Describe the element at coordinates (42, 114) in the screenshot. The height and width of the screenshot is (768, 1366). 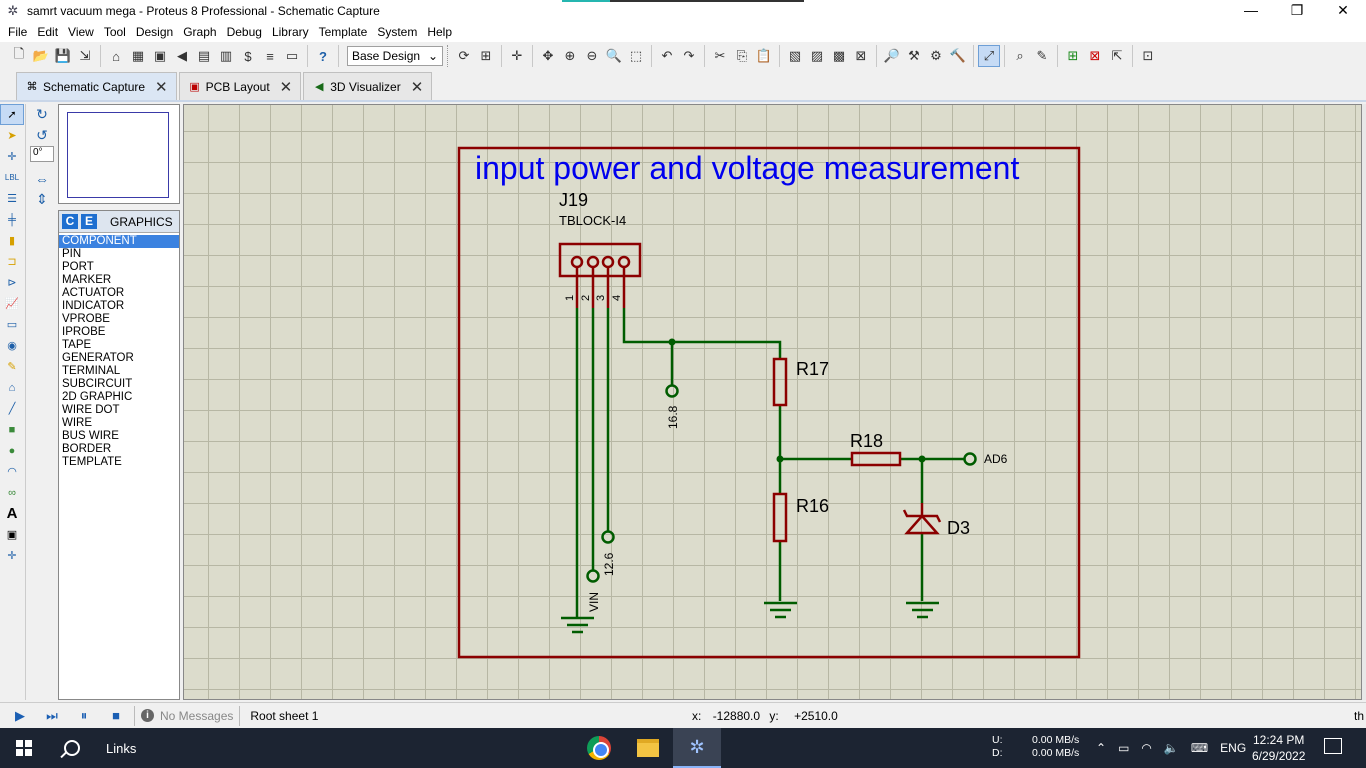
I see `rotate-clockwise-icon: ↻` at that location.